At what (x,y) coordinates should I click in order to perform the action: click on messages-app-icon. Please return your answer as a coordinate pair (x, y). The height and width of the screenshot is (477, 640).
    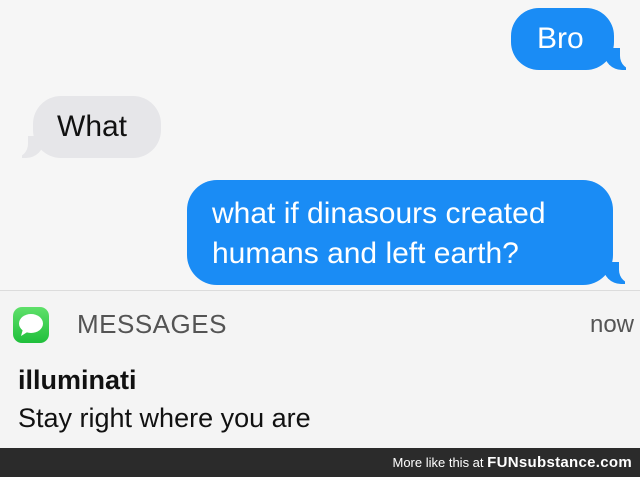
    Looking at the image, I should click on (31, 325).